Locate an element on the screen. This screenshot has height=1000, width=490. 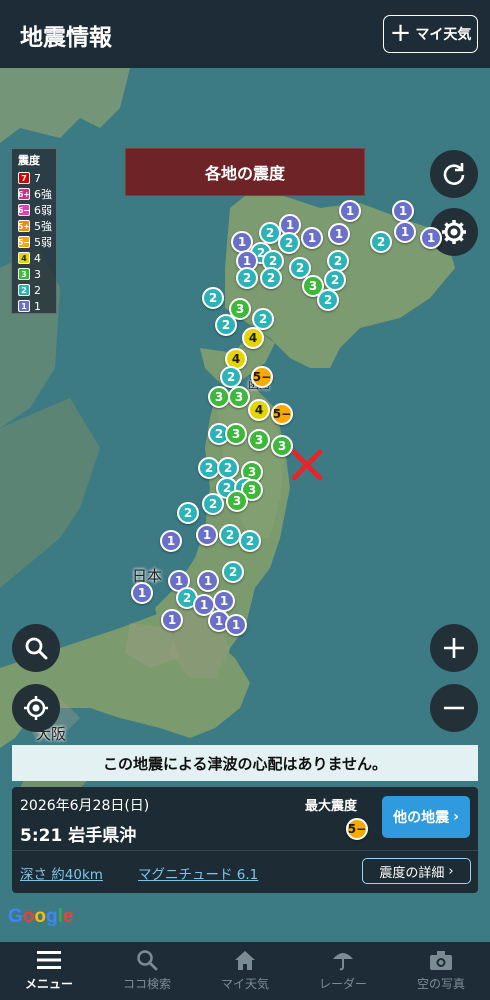
nav-radar: レーダー is located at coordinates (343, 971).